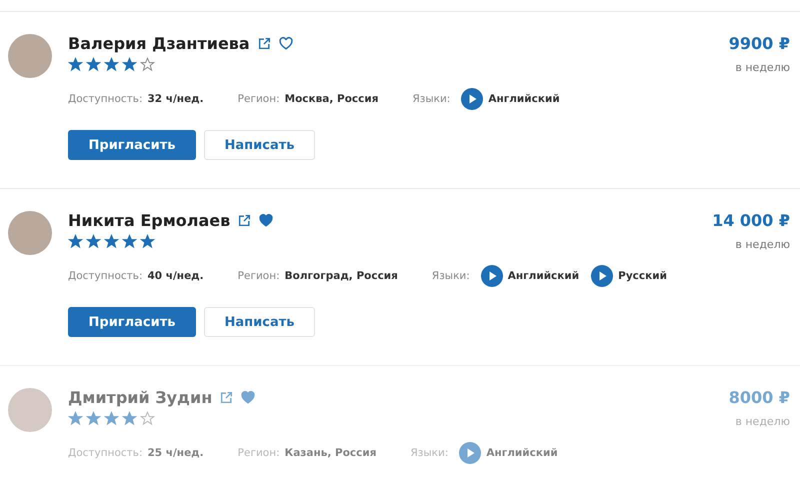 The image size is (800, 480). I want to click on person-name: Никита Ермолаев, so click(149, 220).